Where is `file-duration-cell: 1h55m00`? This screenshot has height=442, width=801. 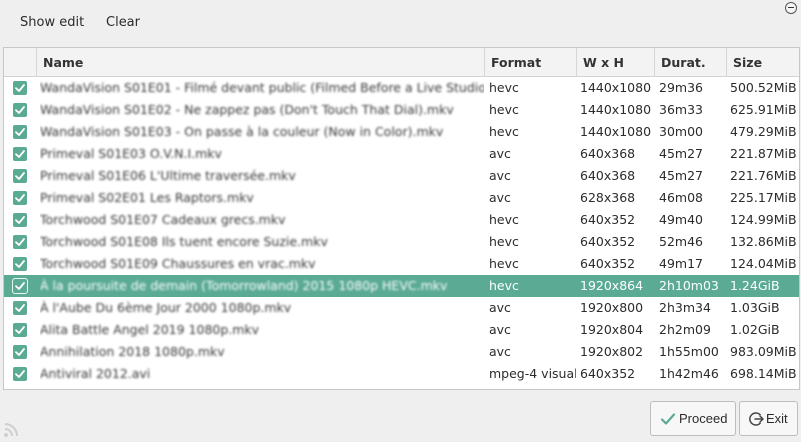
file-duration-cell: 1h55m00 is located at coordinates (692, 352).